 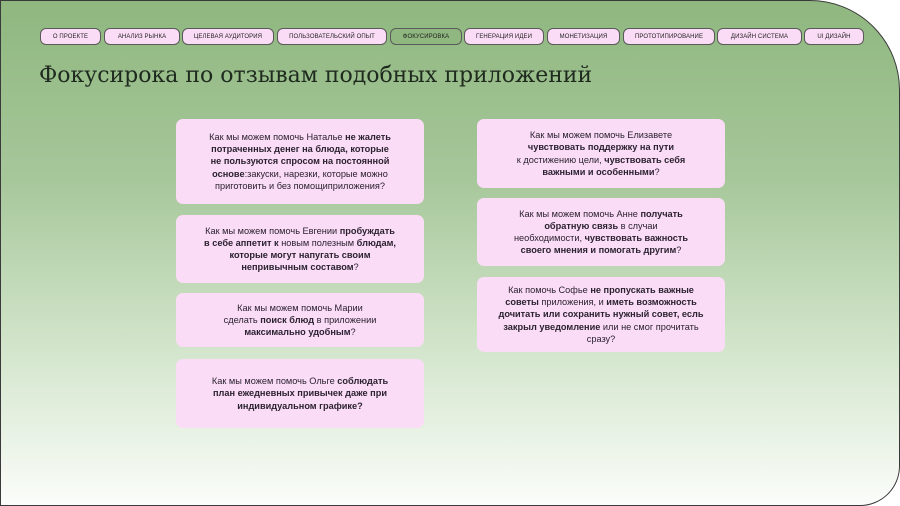 I want to click on nav-tab-1: АНАЛИЗ РЫНКА, so click(x=142, y=36).